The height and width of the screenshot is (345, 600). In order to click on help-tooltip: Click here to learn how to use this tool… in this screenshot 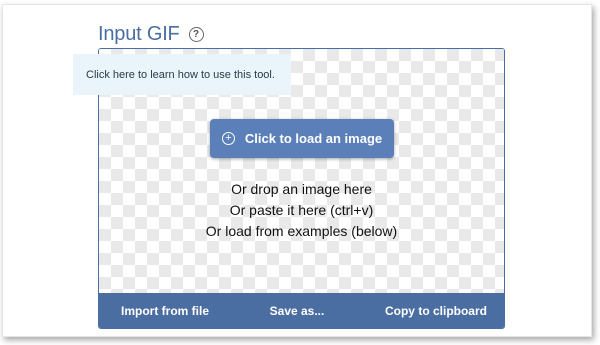, I will do `click(182, 74)`.